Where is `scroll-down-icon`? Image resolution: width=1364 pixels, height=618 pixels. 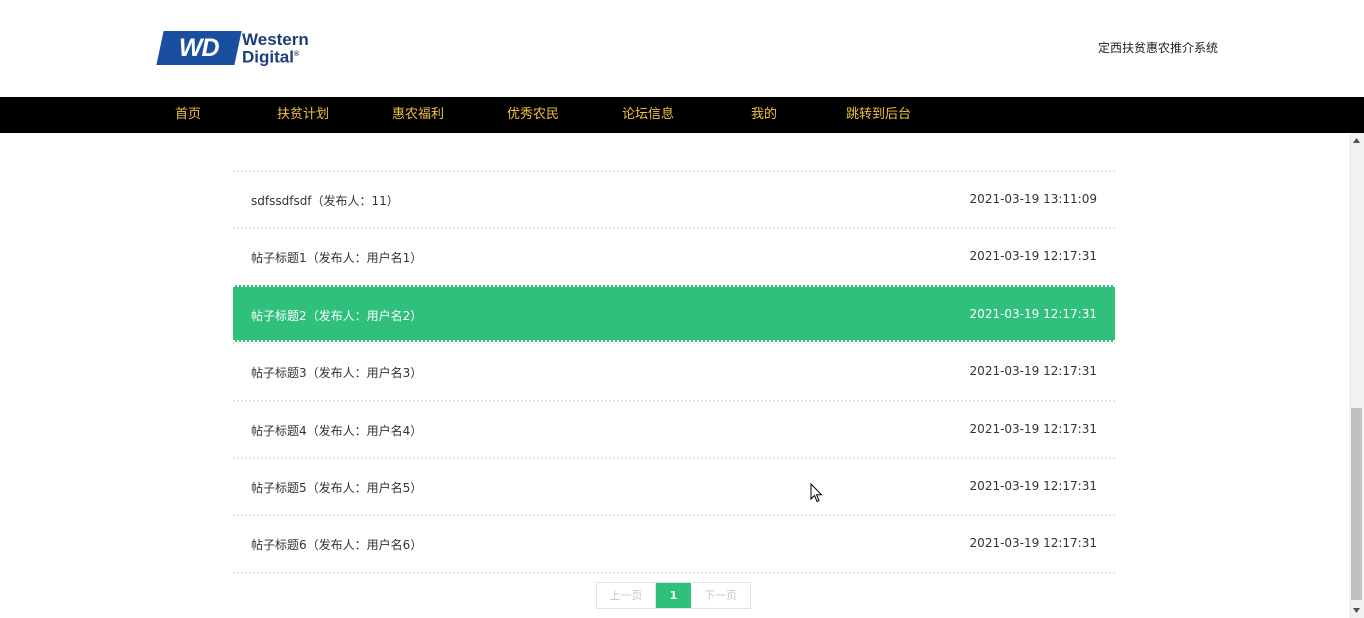 scroll-down-icon is located at coordinates (1356, 610).